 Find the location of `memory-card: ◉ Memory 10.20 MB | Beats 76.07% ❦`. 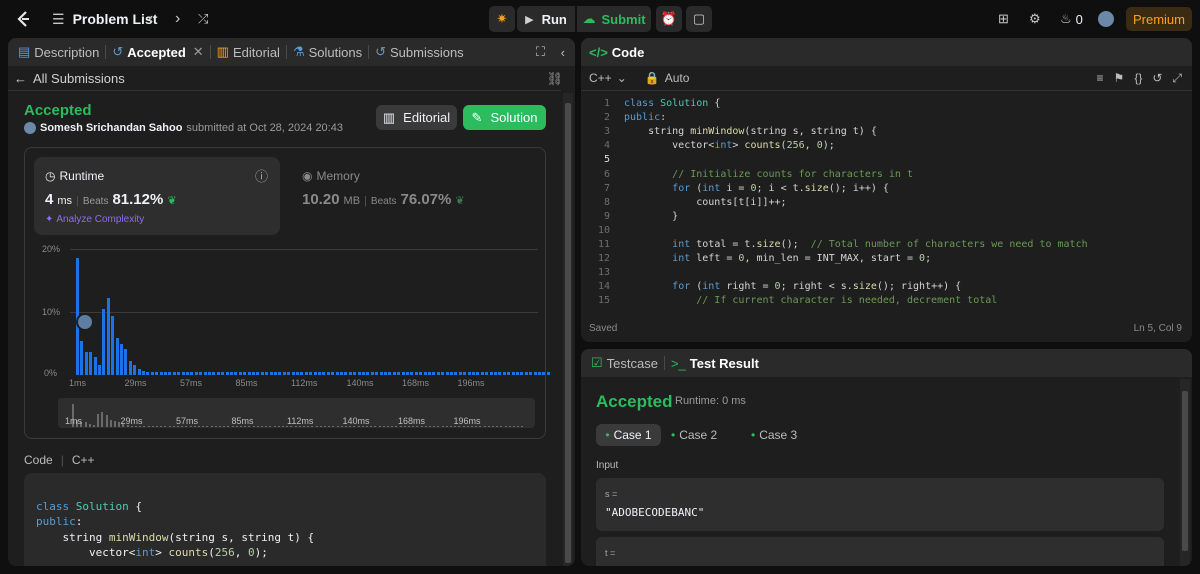

memory-card: ◉ Memory 10.20 MB | Beats 76.07% ❦ is located at coordinates (414, 196).